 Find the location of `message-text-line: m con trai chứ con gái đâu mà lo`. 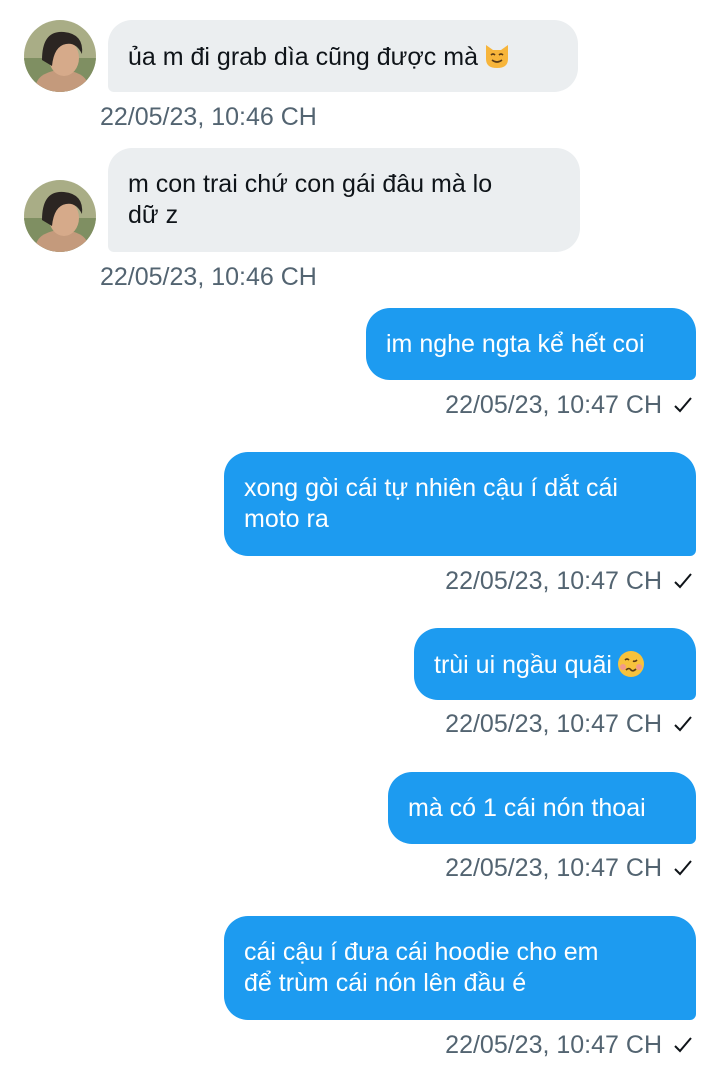

message-text-line: m con trai chứ con gái đâu mà lo is located at coordinates (310, 184).